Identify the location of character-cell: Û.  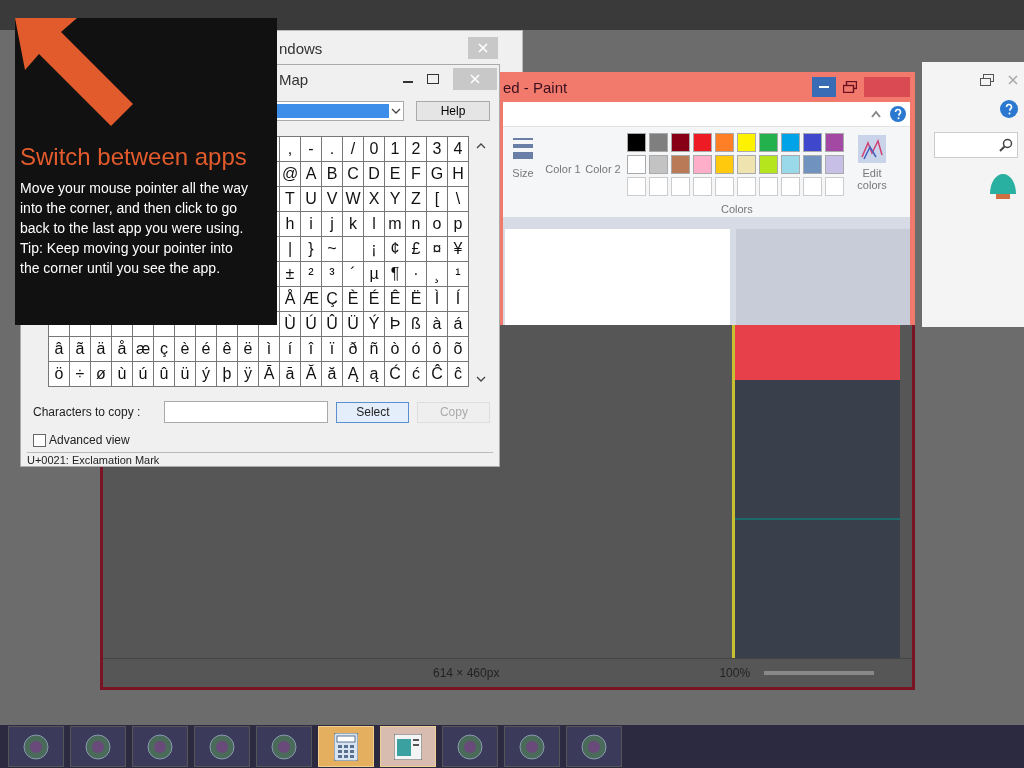
(332, 324).